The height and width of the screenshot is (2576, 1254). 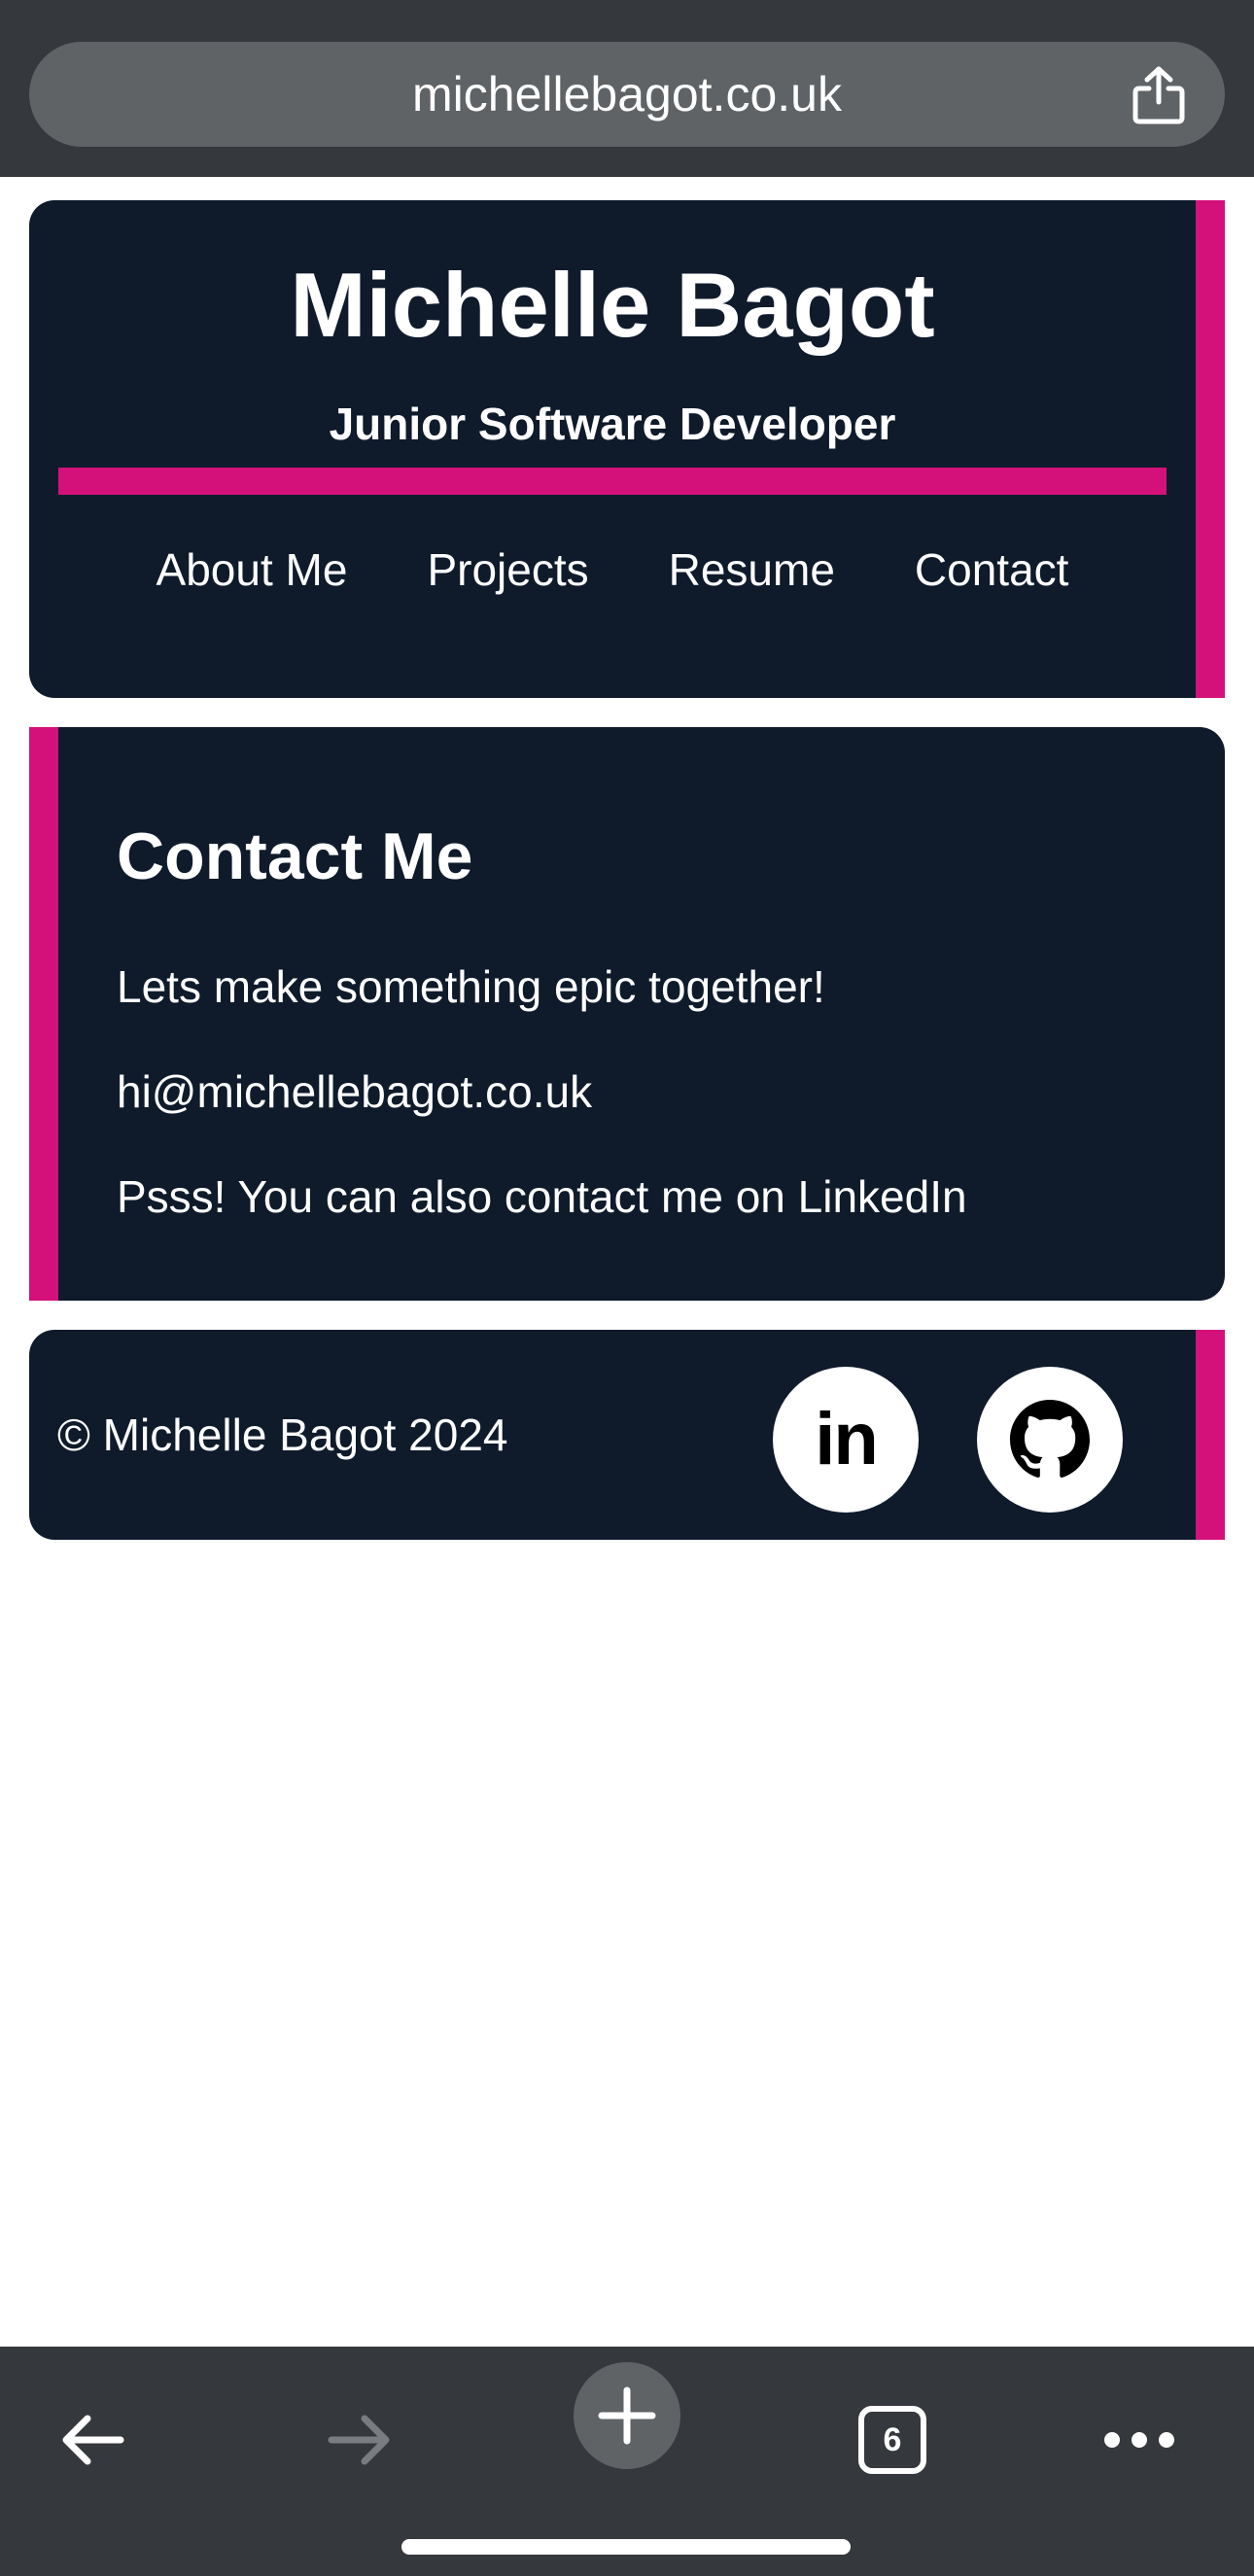 I want to click on tabs-button: 6, so click(x=892, y=2440).